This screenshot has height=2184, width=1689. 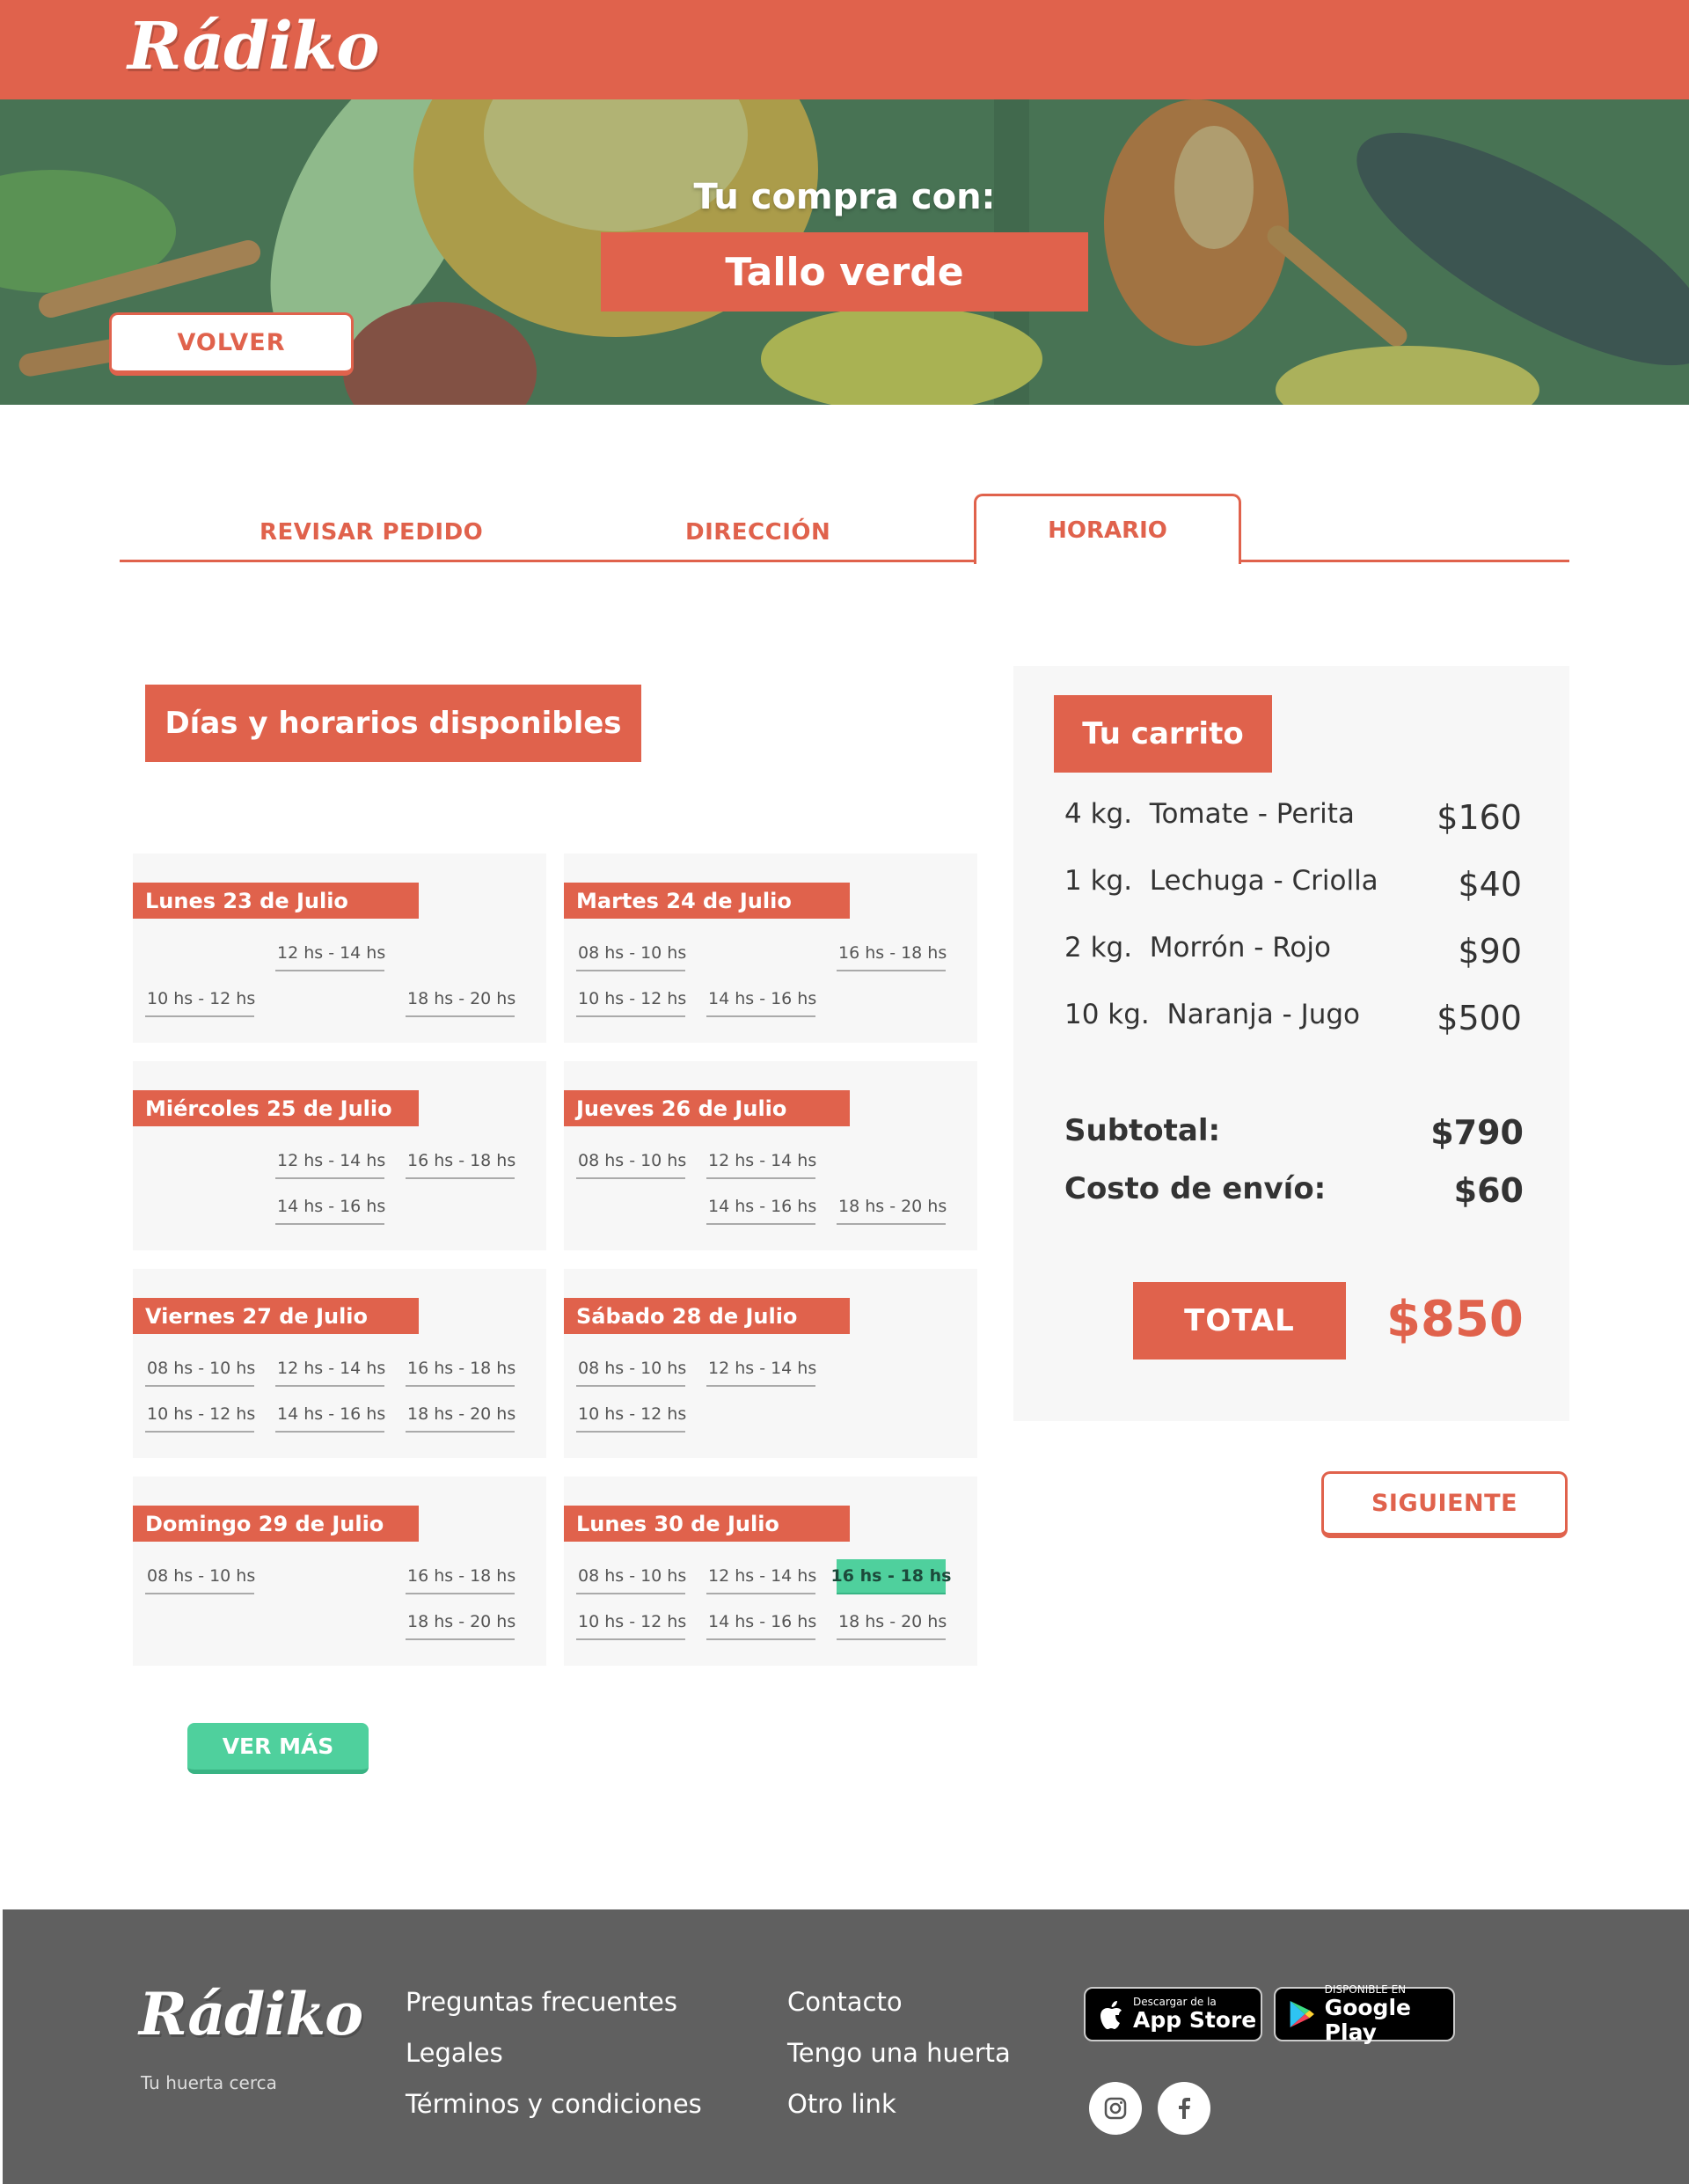 I want to click on google-play-icon, so click(x=1302, y=2014).